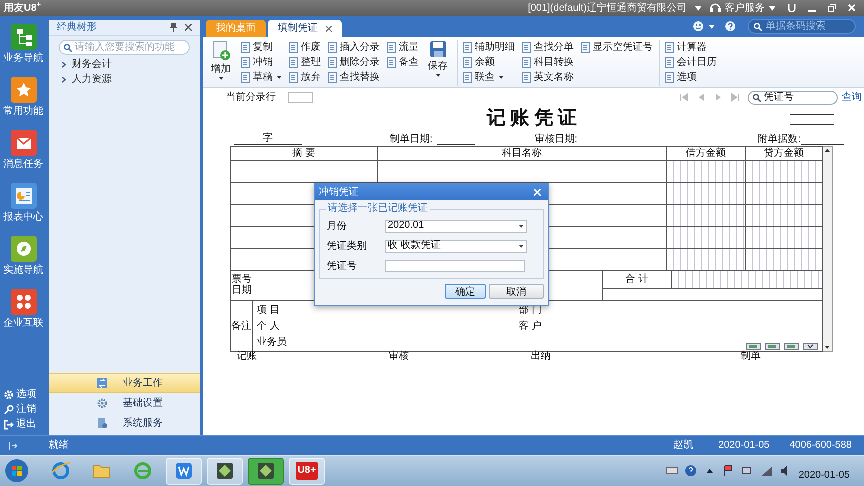  What do you see at coordinates (353, 62) in the screenshot?
I see `toolbar-button: 删除分录` at bounding box center [353, 62].